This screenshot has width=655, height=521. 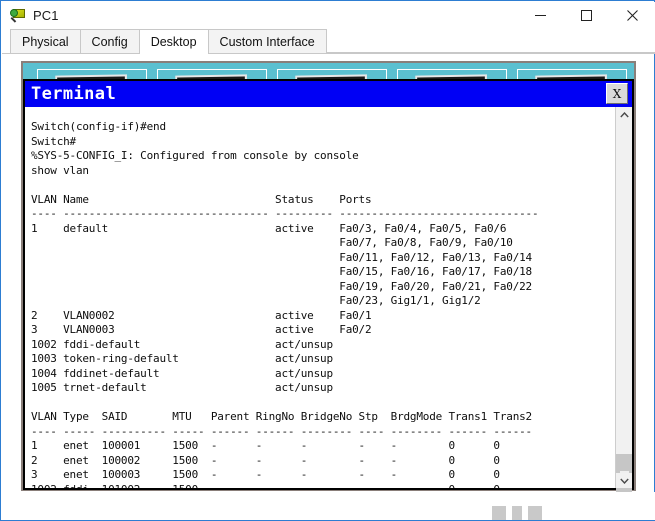 I want to click on minimize-button, so click(x=540, y=15).